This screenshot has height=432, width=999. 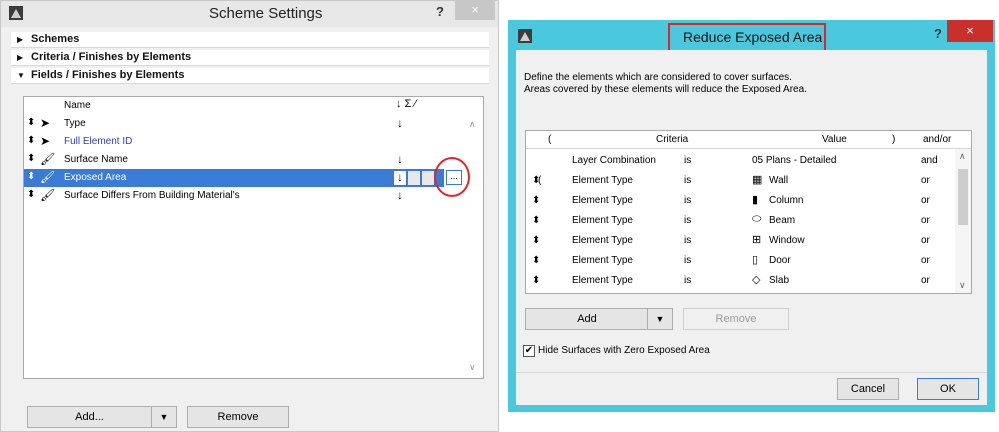 What do you see at coordinates (736, 319) in the screenshot?
I see `remove-criterion-button: Remove` at bounding box center [736, 319].